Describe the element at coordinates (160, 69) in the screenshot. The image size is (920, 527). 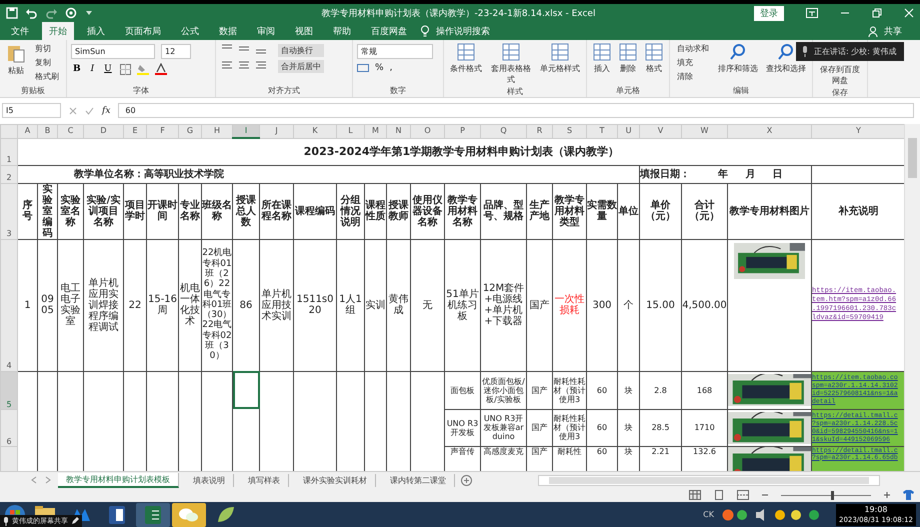
I see `font-color-icon` at that location.